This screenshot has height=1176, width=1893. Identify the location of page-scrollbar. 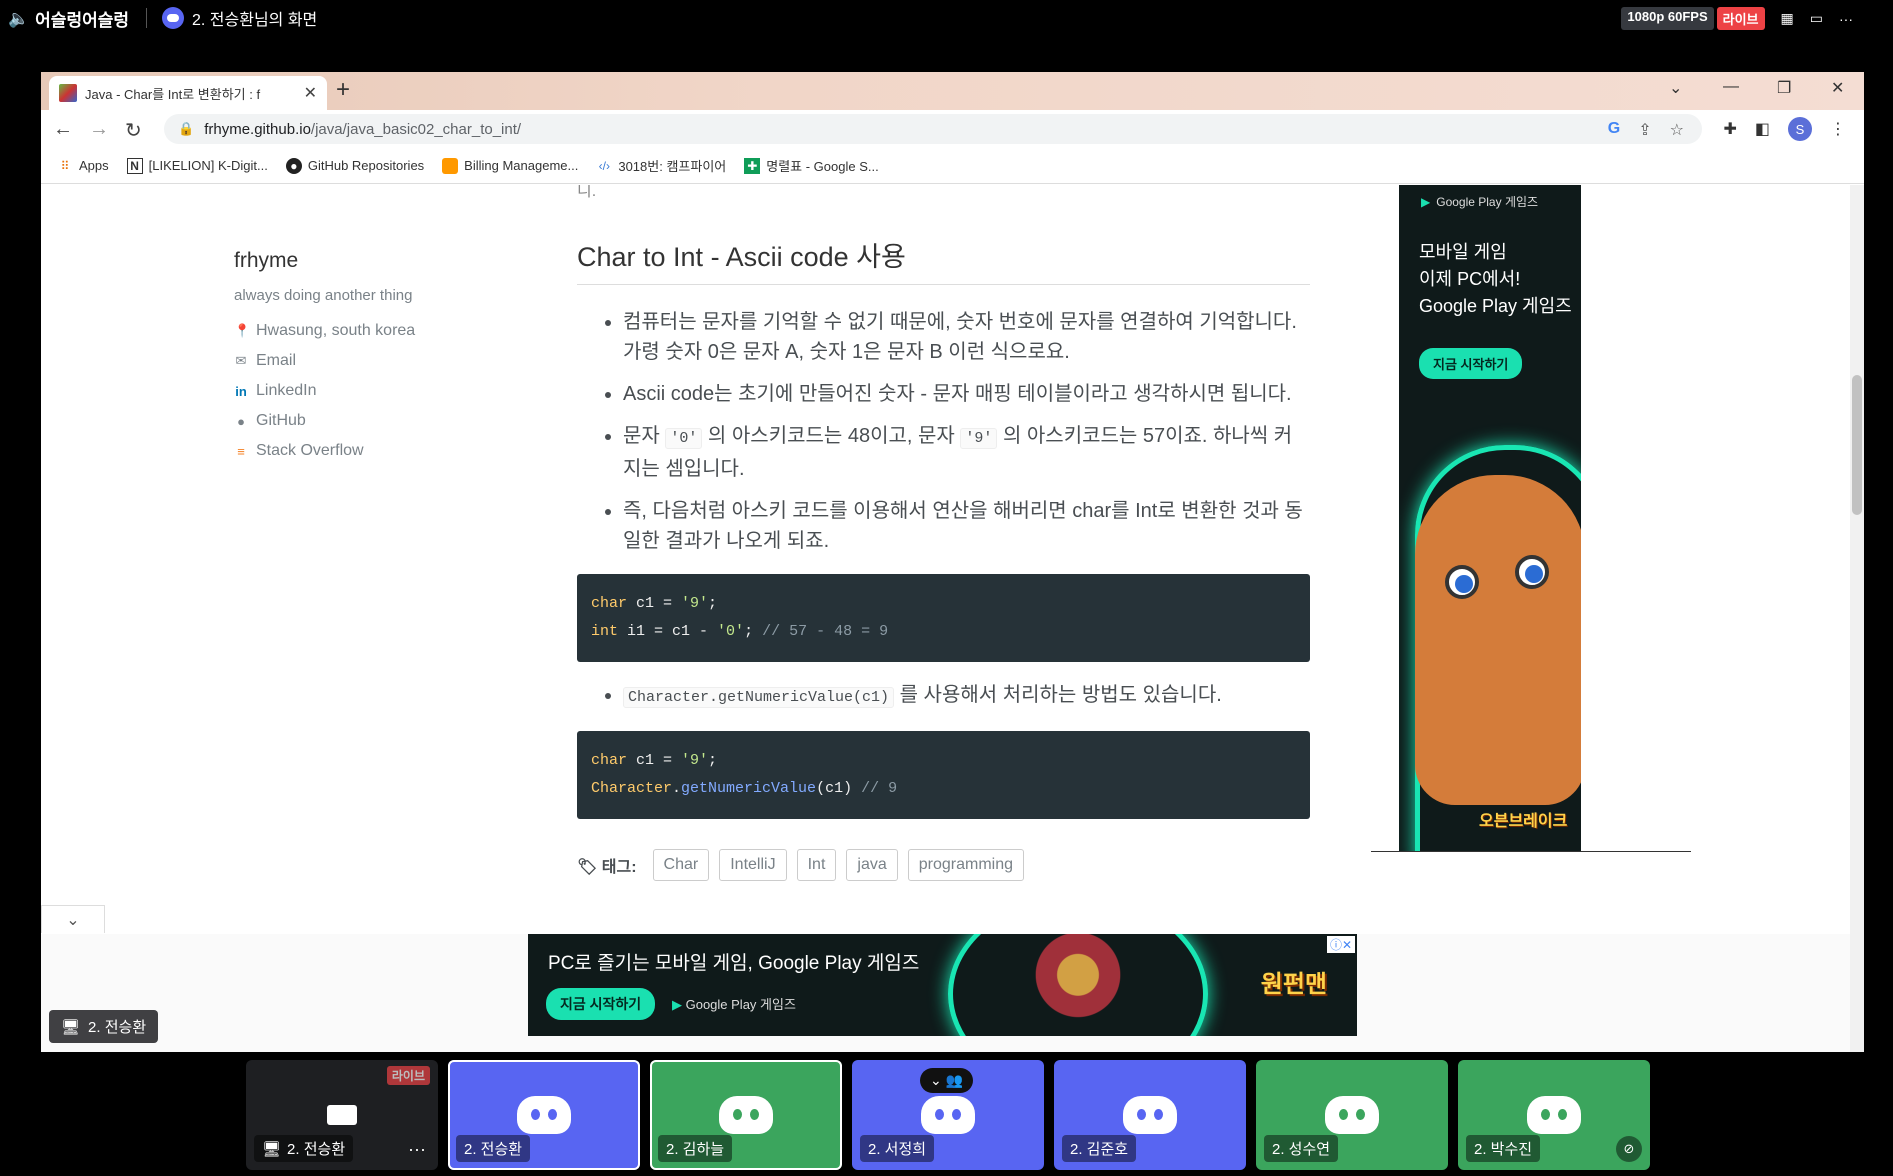
(1857, 618).